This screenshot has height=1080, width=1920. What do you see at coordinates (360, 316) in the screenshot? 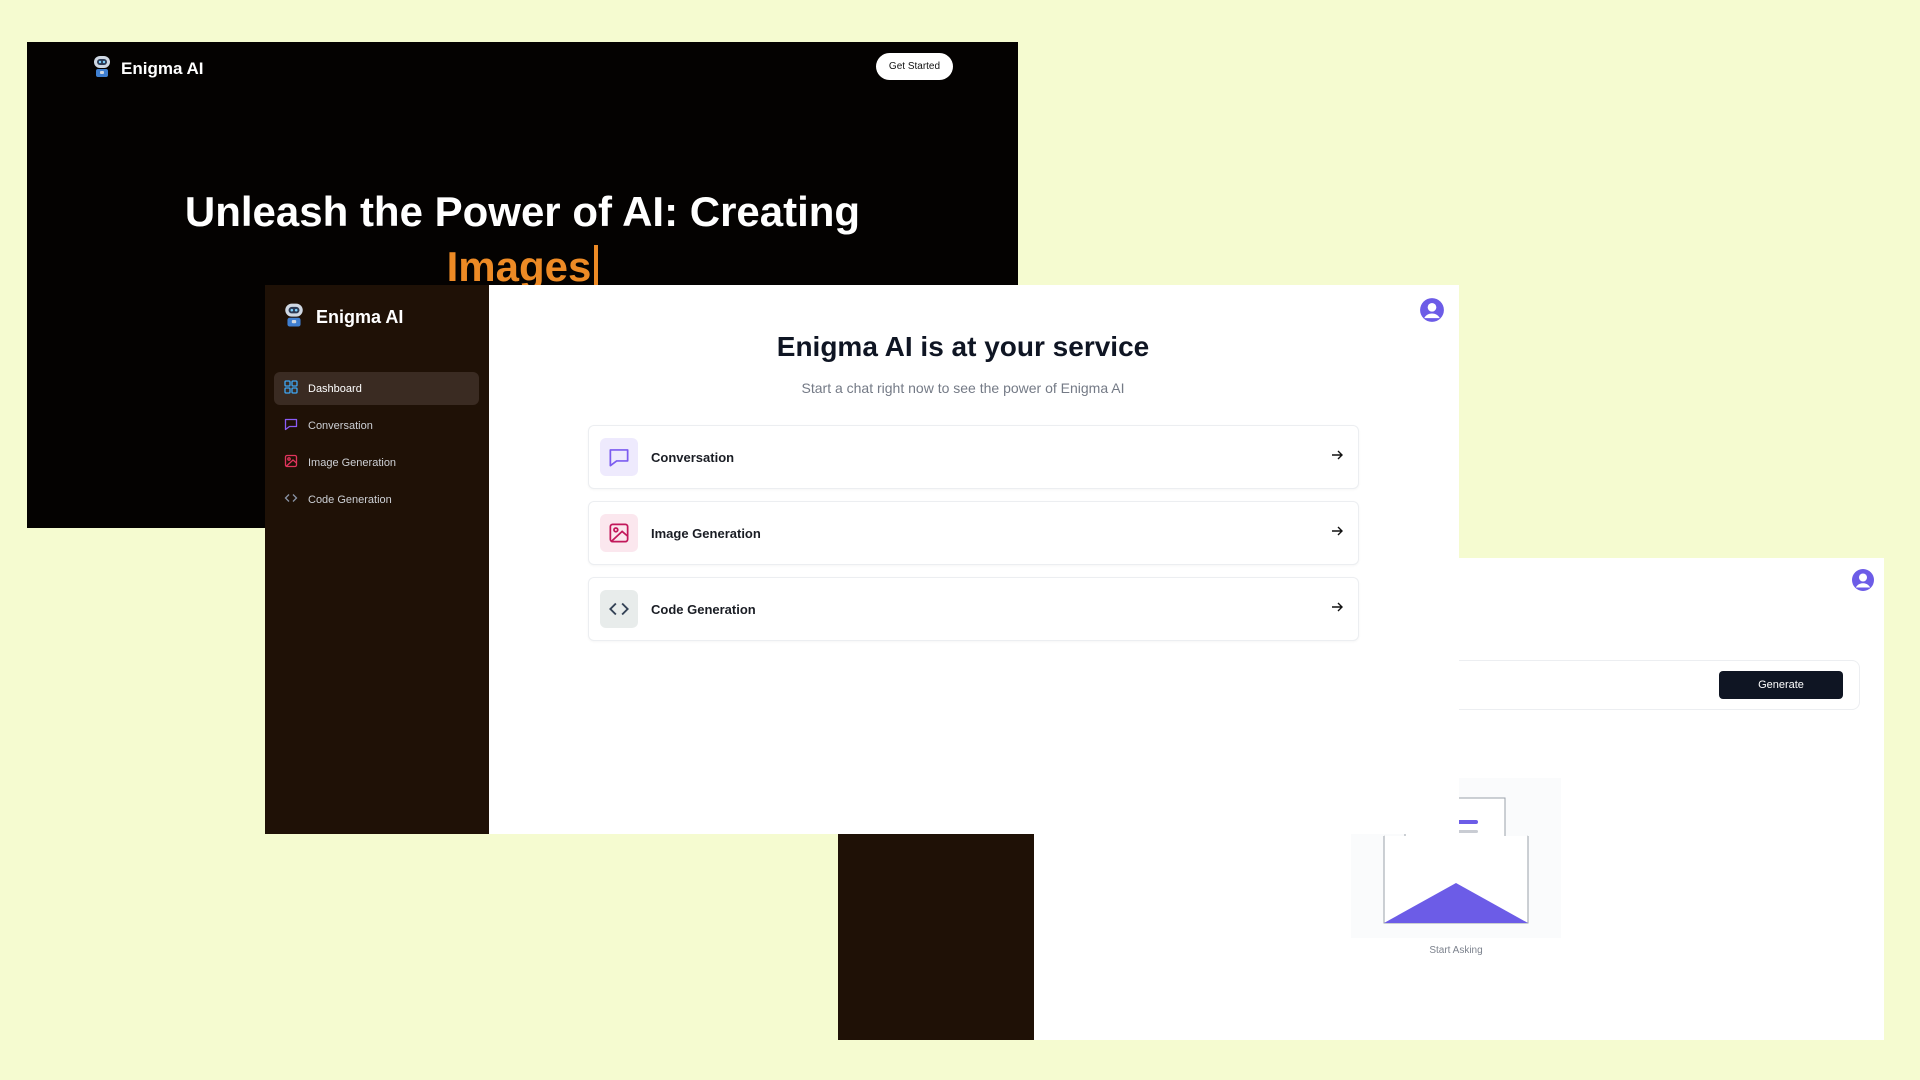
I see `sidebar-brand-name: Enigma AI` at bounding box center [360, 316].